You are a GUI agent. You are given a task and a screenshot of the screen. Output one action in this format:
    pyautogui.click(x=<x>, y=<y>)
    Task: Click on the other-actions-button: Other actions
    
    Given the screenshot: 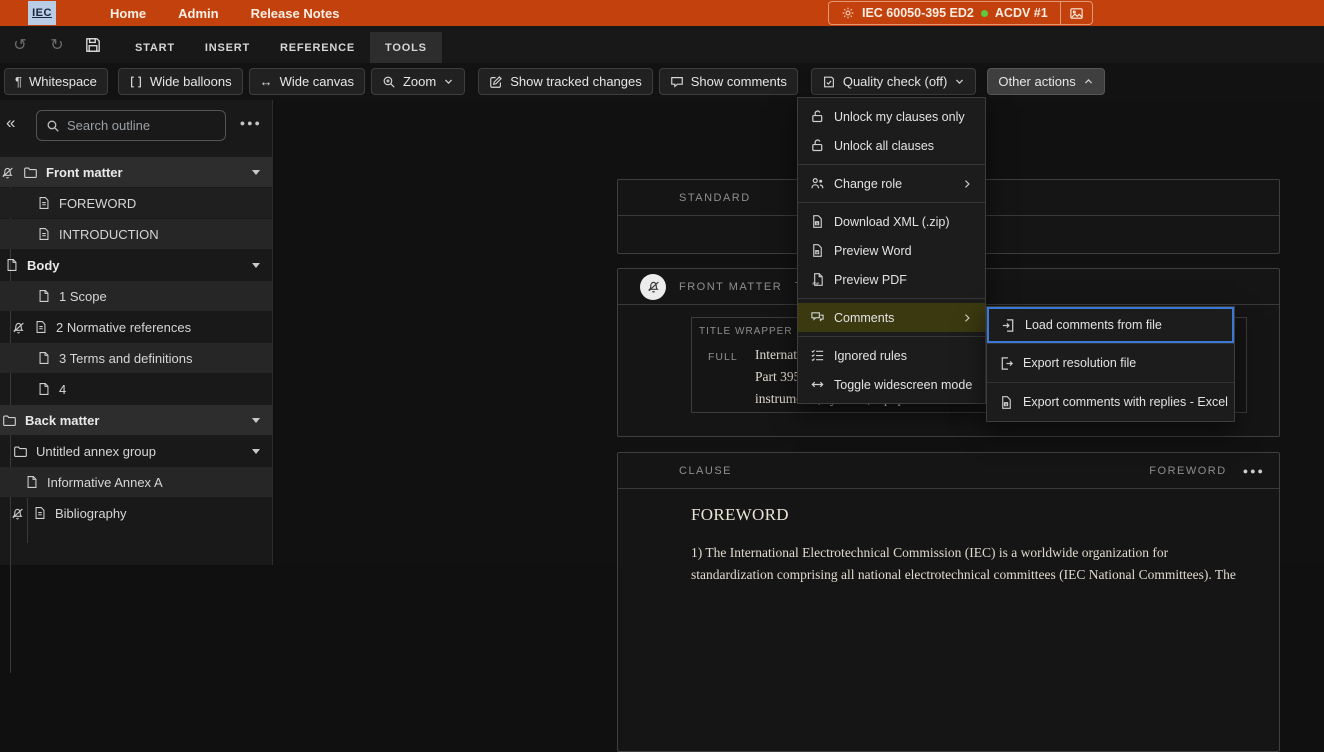 What is the action you would take?
    pyautogui.click(x=1046, y=81)
    